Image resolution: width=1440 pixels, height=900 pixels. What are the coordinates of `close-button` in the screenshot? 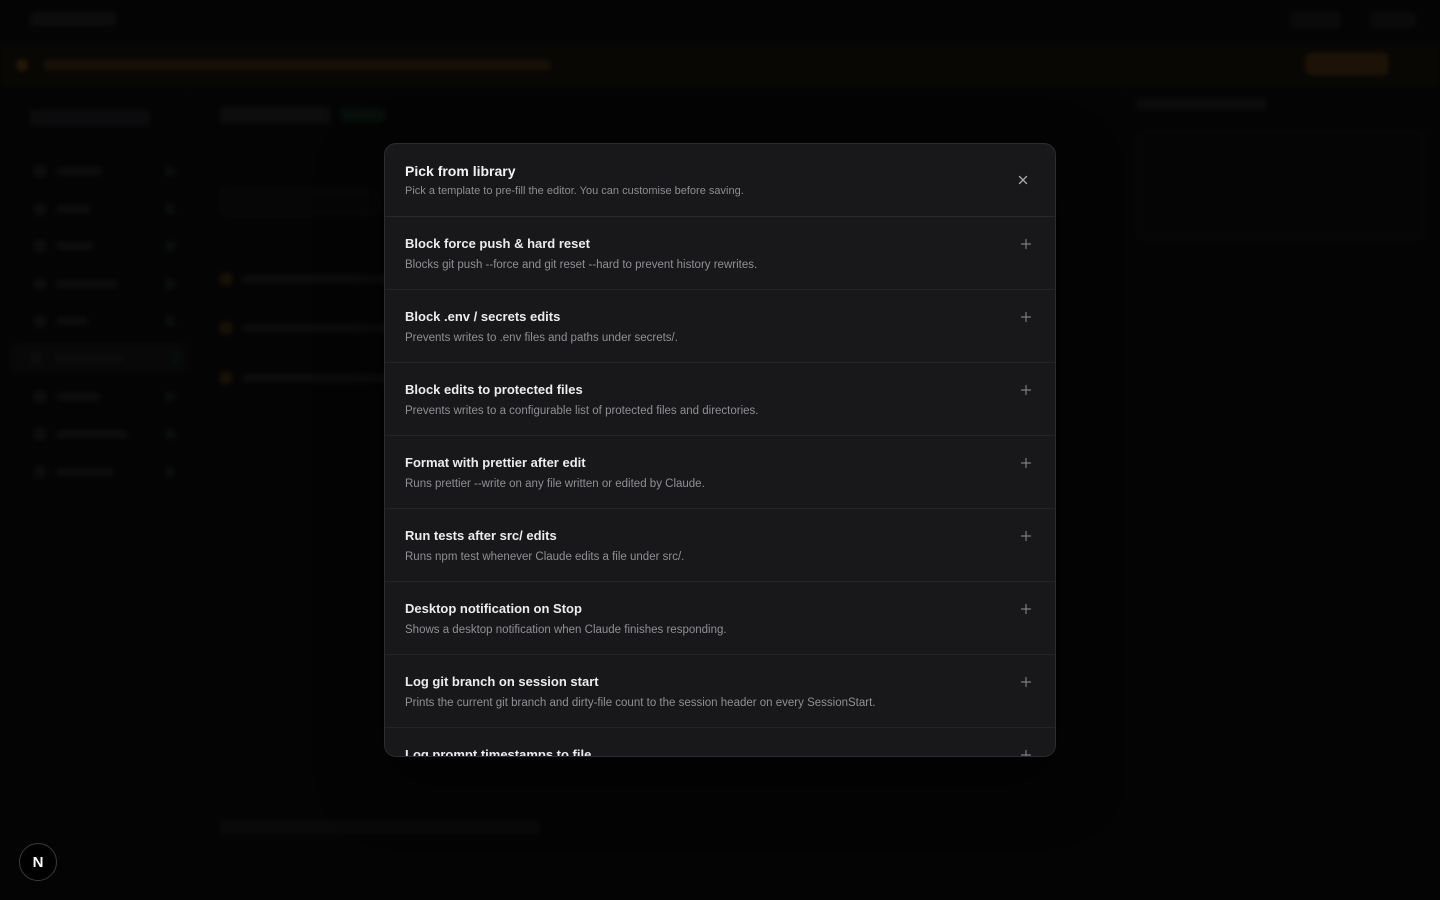 It's located at (1023, 180).